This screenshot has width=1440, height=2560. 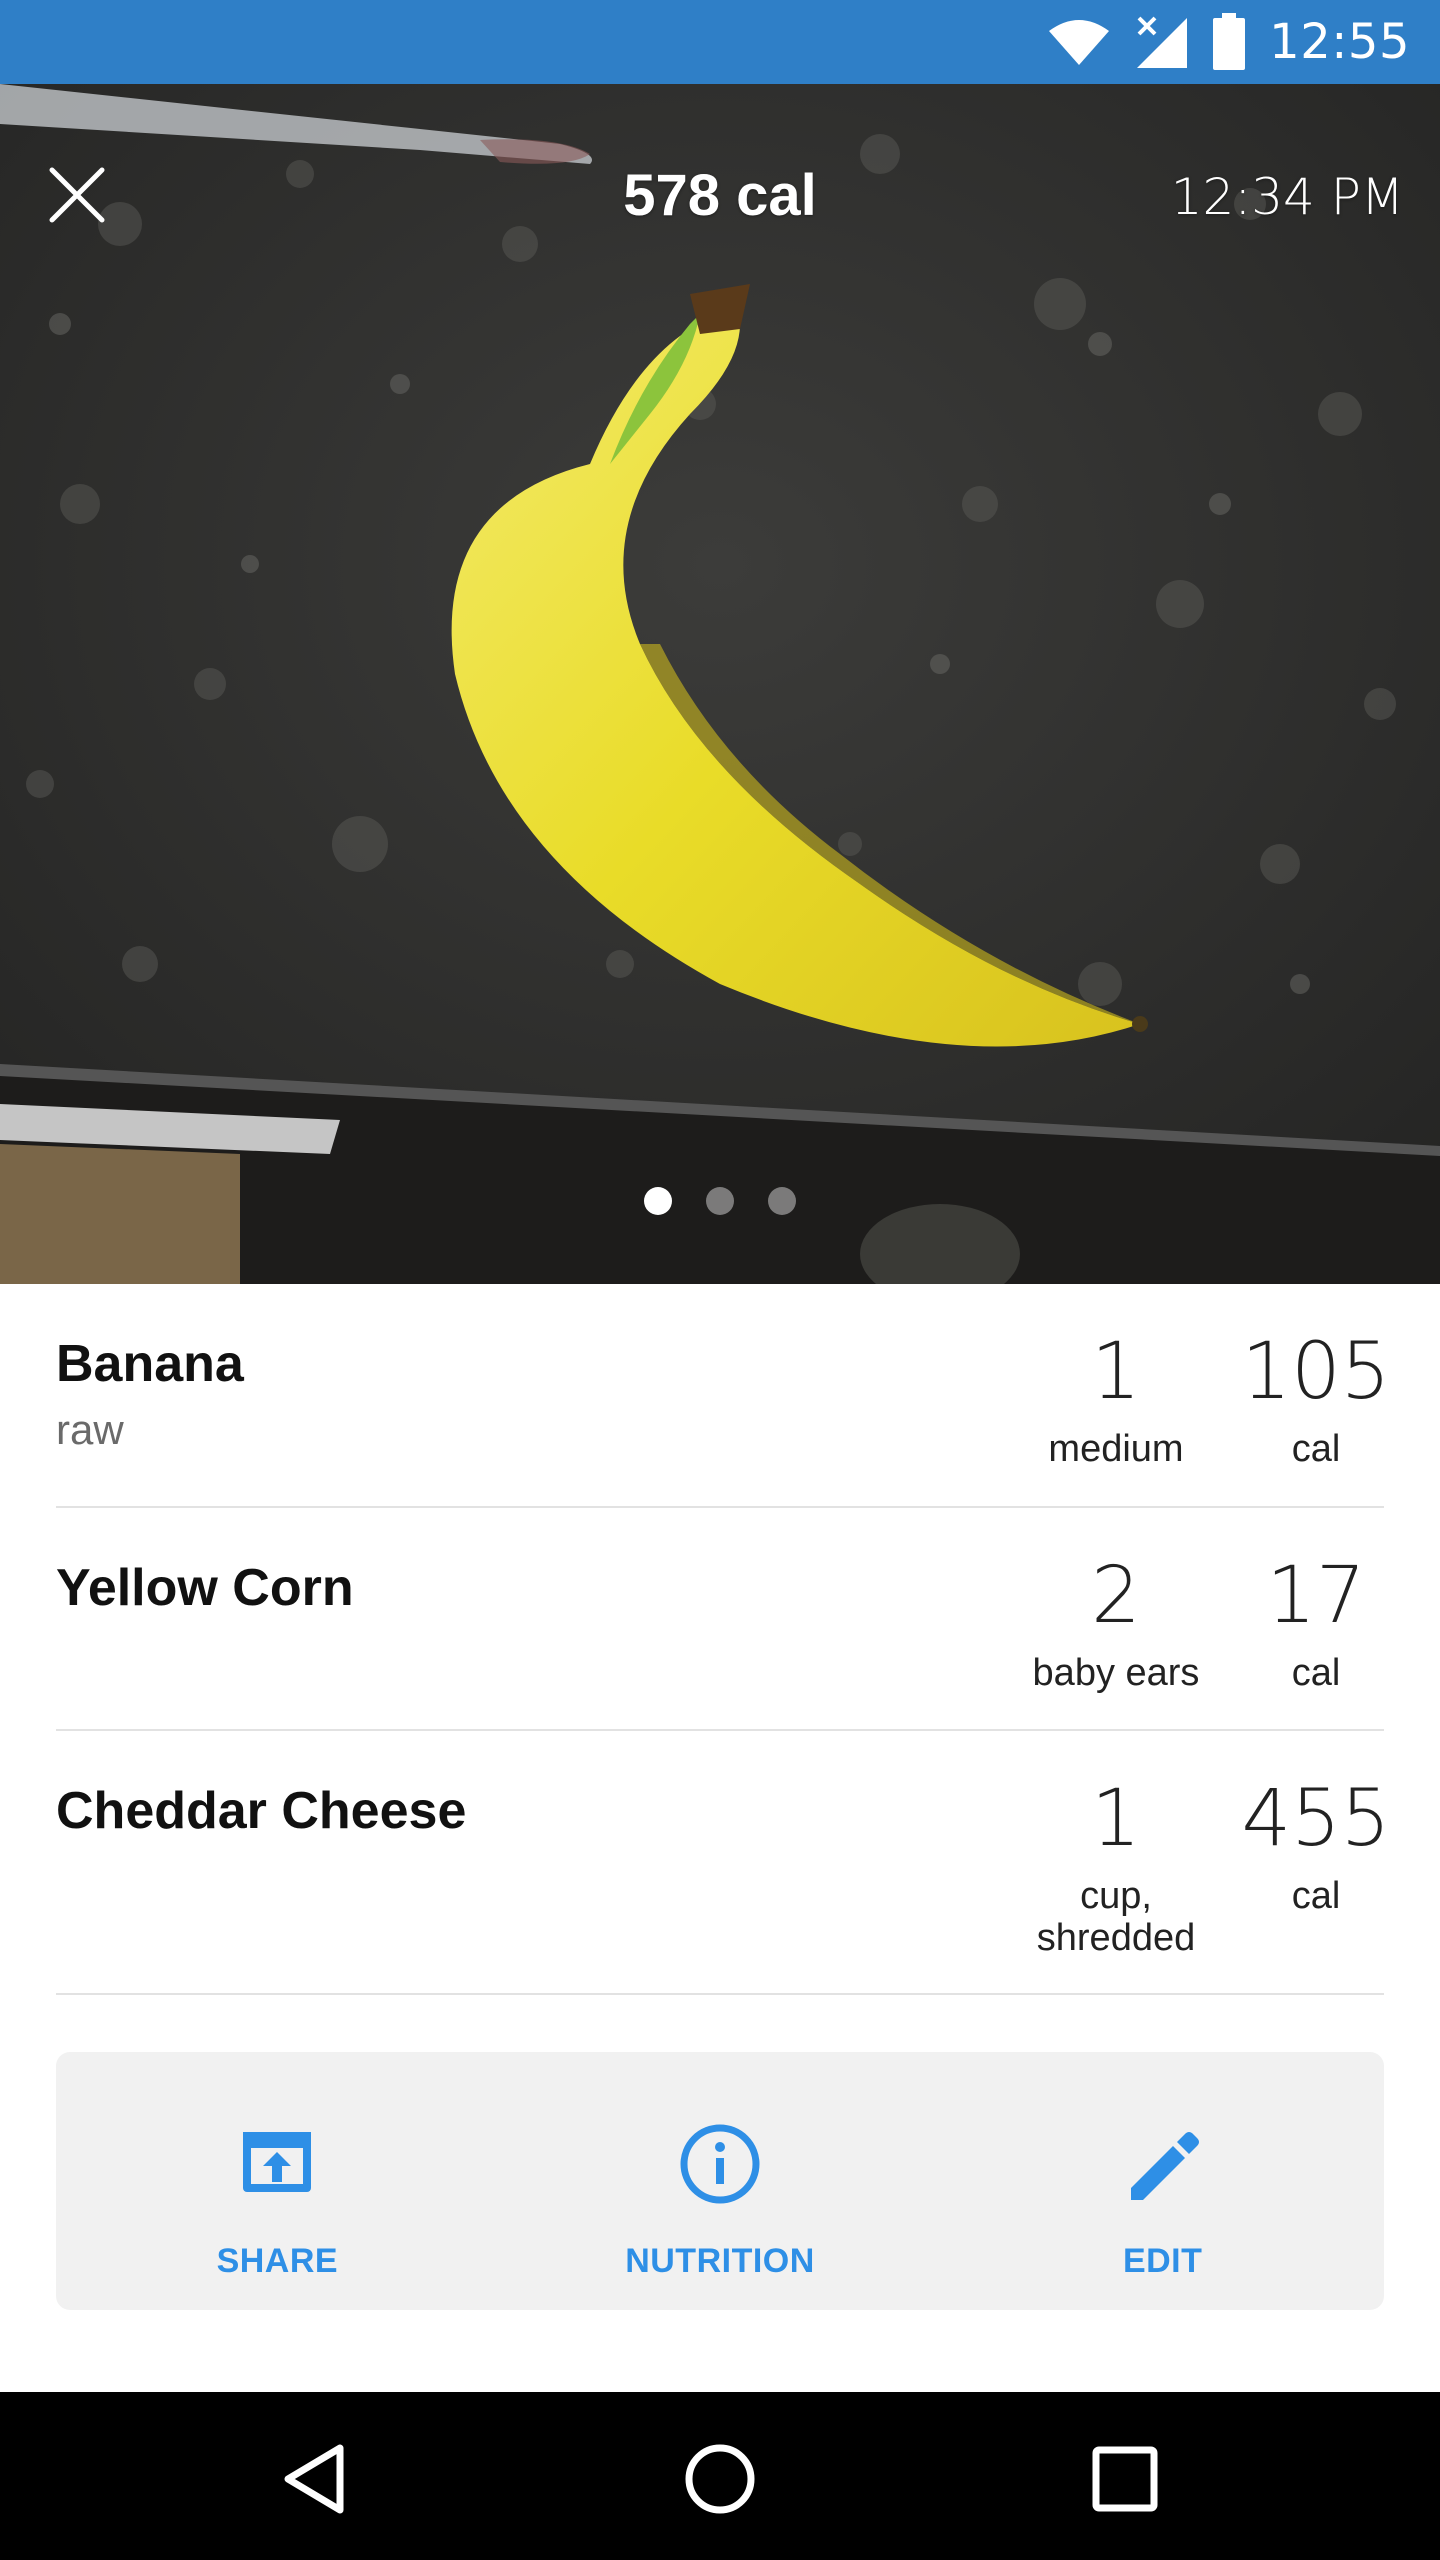 What do you see at coordinates (1162, 42) in the screenshot?
I see `cellular-no-signal-icon` at bounding box center [1162, 42].